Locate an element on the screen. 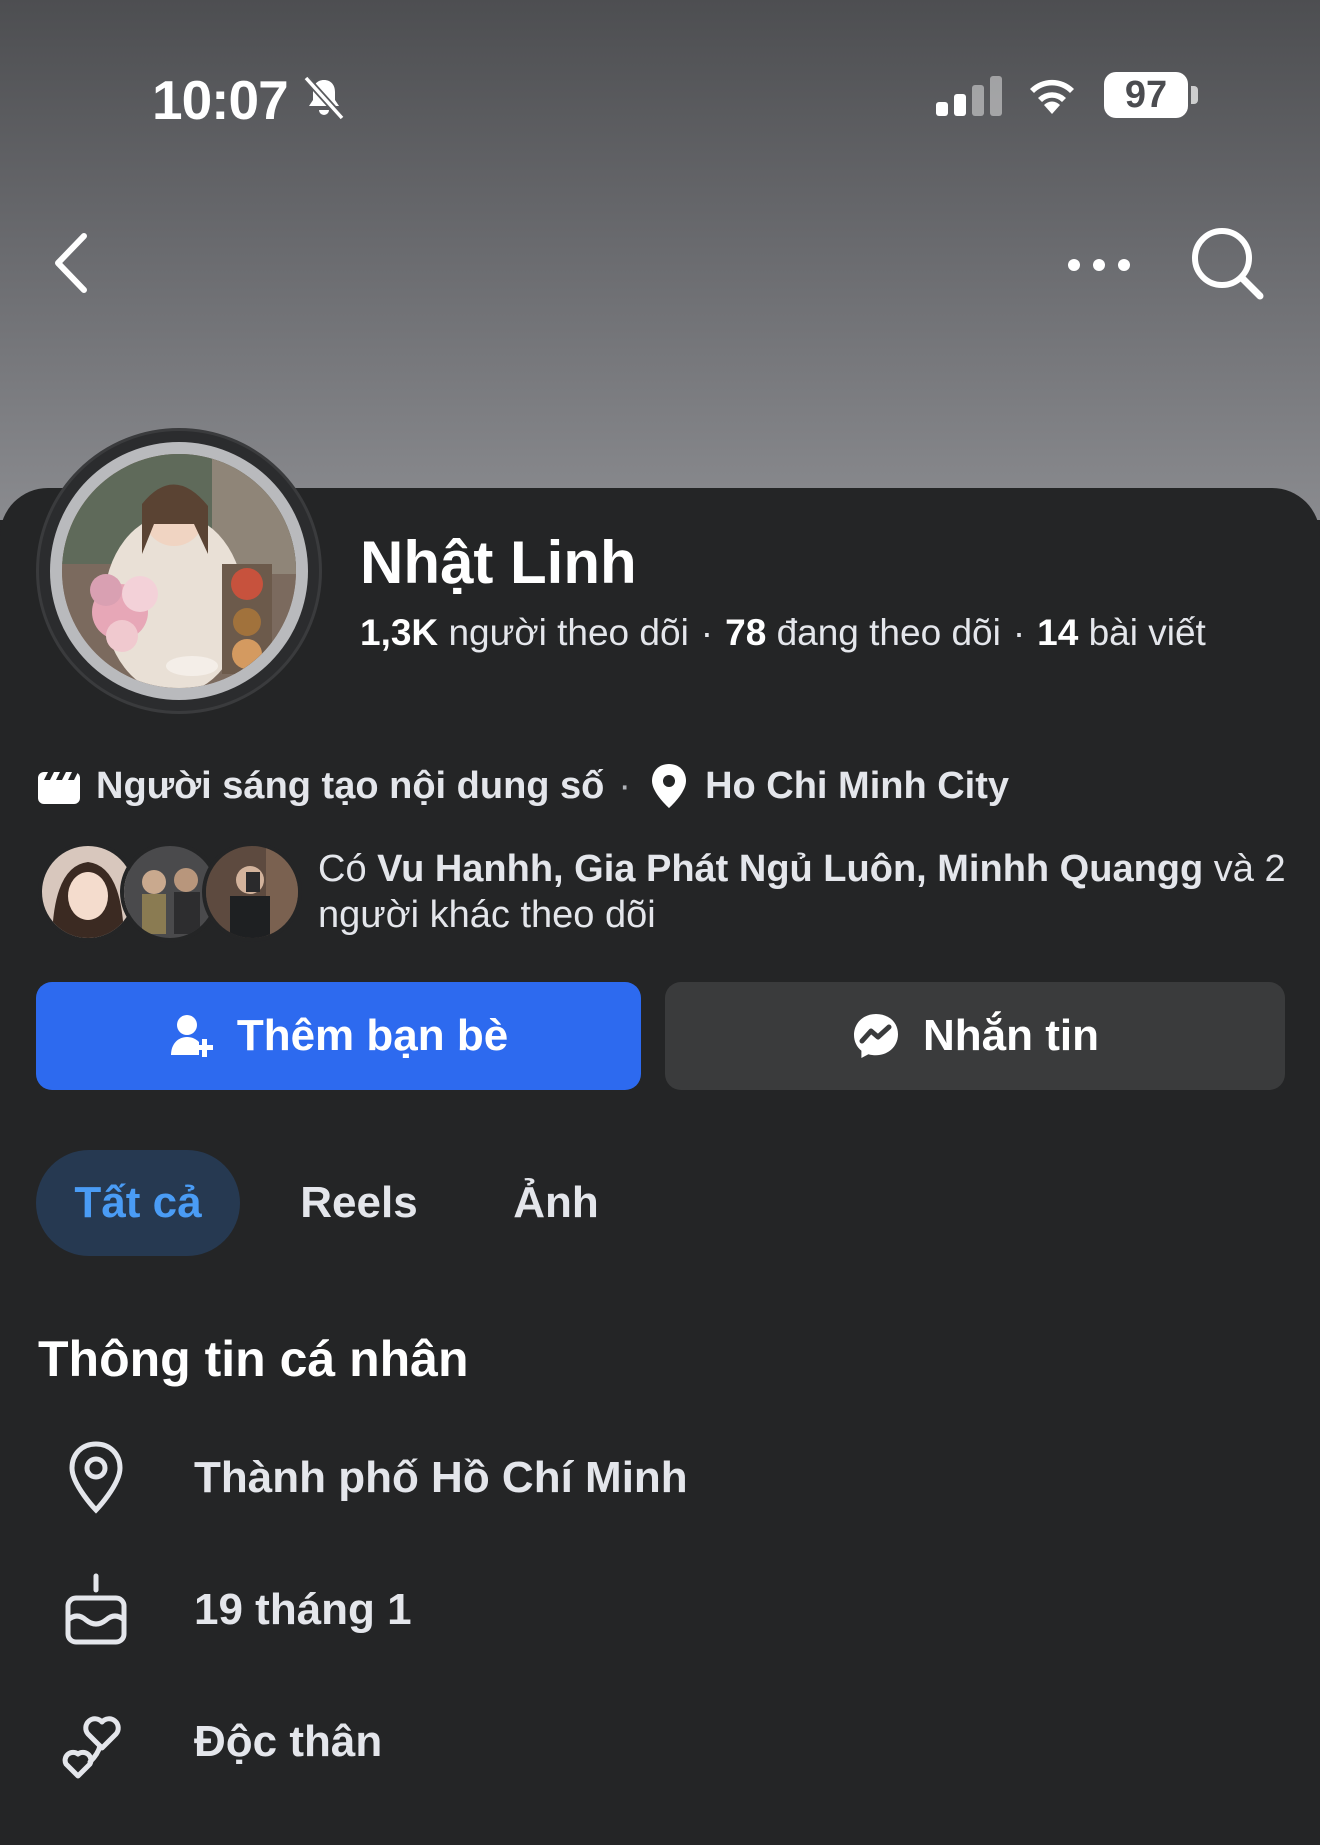  tab-reels: Reels is located at coordinates (359, 1203).